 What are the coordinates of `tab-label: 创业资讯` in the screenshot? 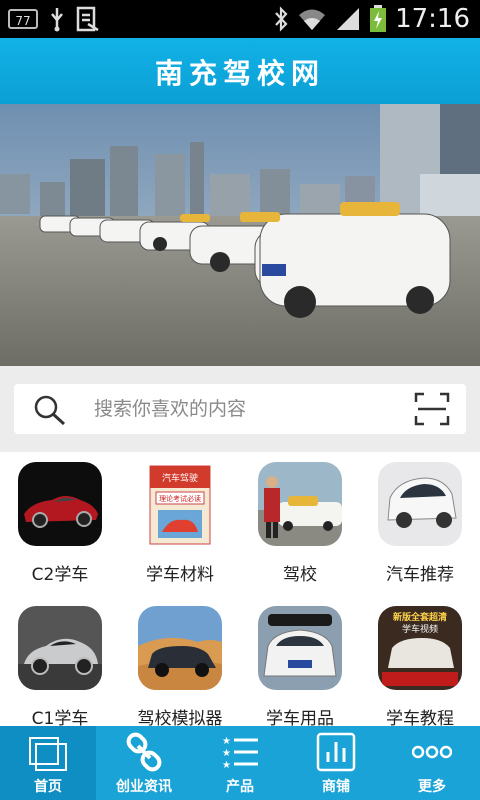 It's located at (144, 787).